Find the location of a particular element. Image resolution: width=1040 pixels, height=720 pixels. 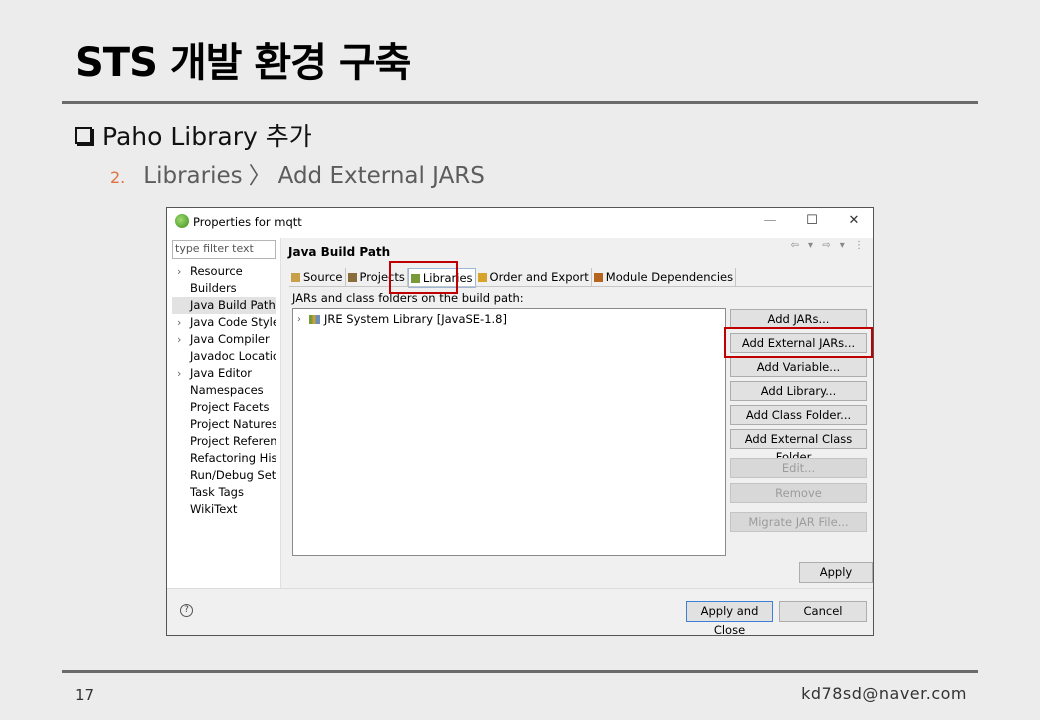

tree-item-label: Java Compiler is located at coordinates (230, 339).